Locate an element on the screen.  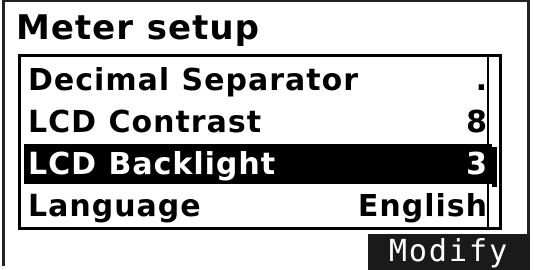
list-item-value: 8 is located at coordinates (477, 122).